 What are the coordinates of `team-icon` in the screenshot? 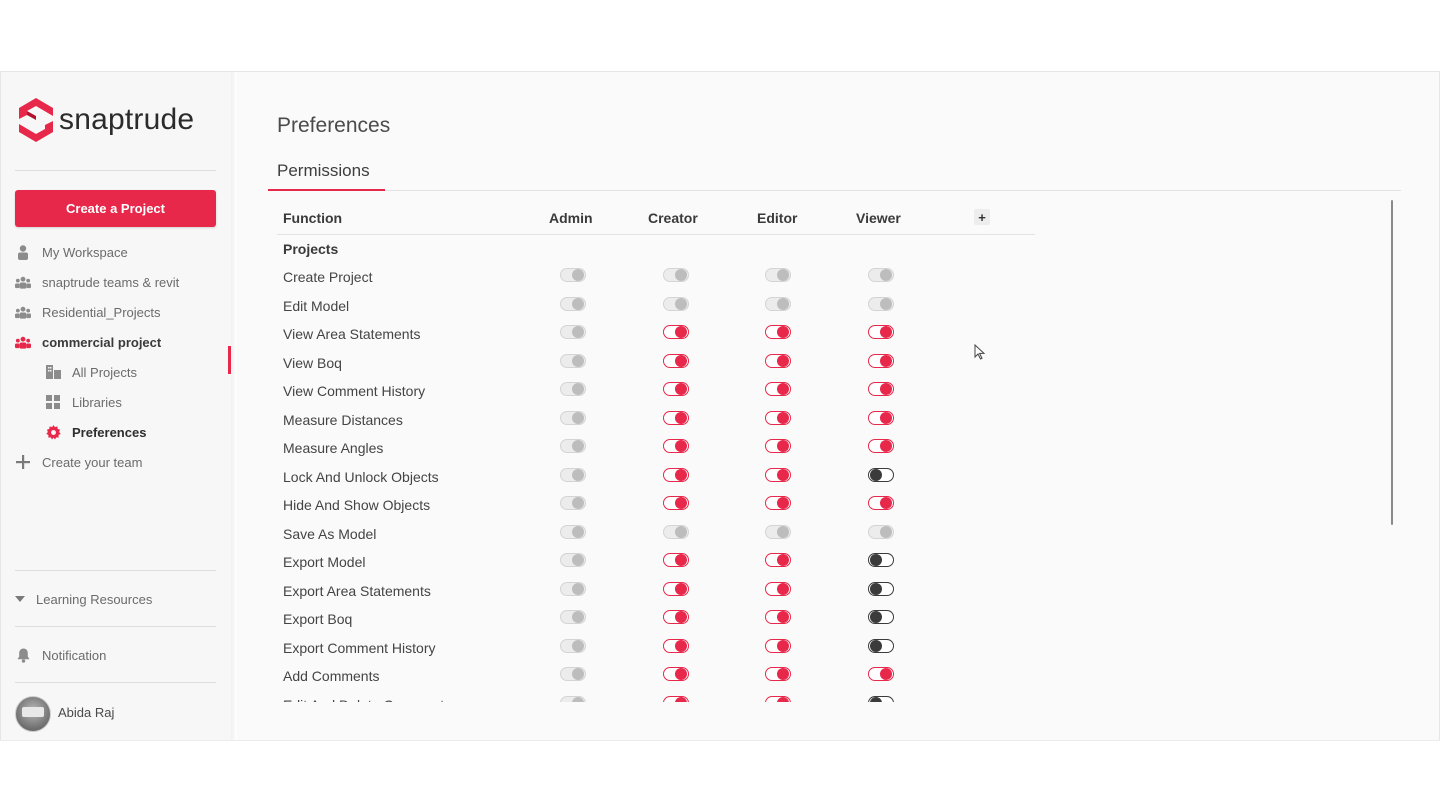 It's located at (23, 342).